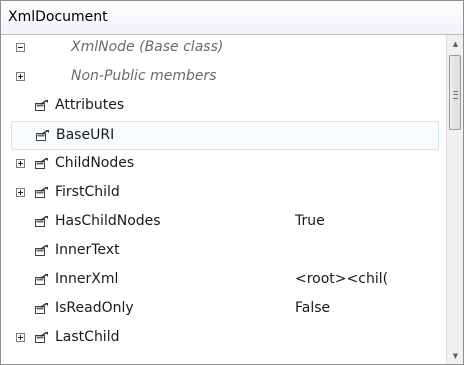 The height and width of the screenshot is (365, 464). Describe the element at coordinates (455, 43) in the screenshot. I see `scroll-up-arrow-icon: ▲` at that location.